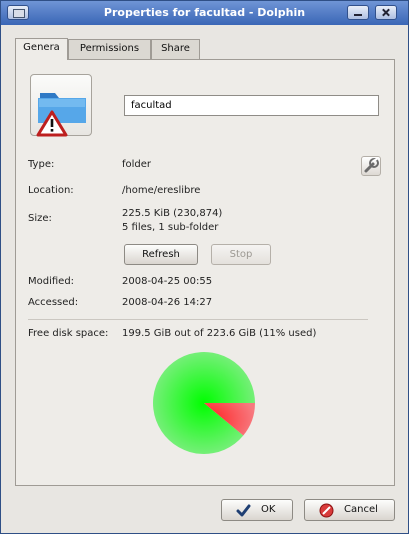 Image resolution: width=409 pixels, height=534 pixels. I want to click on name-input, so click(251, 105).